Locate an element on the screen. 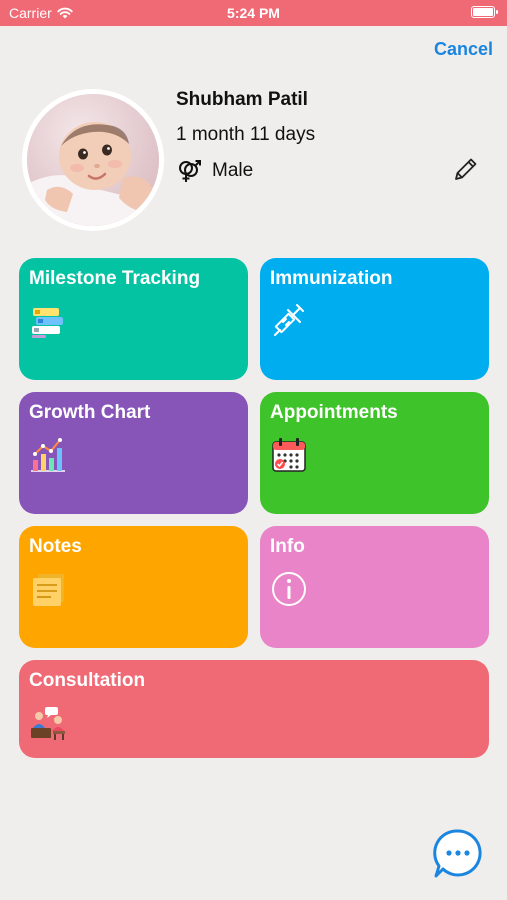 The height and width of the screenshot is (900, 507). tile-title: Growth Chart is located at coordinates (90, 412).